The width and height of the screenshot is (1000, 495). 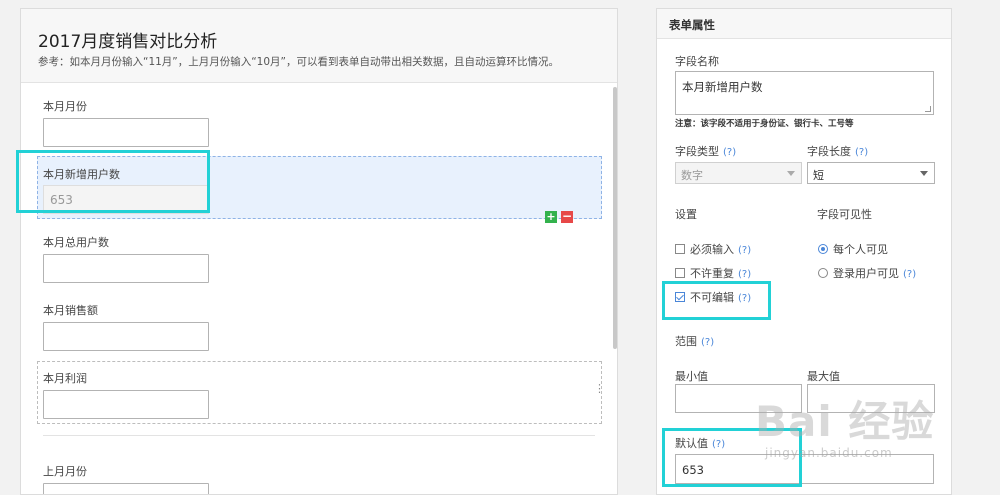 I want to click on profit-input, so click(x=126, y=404).